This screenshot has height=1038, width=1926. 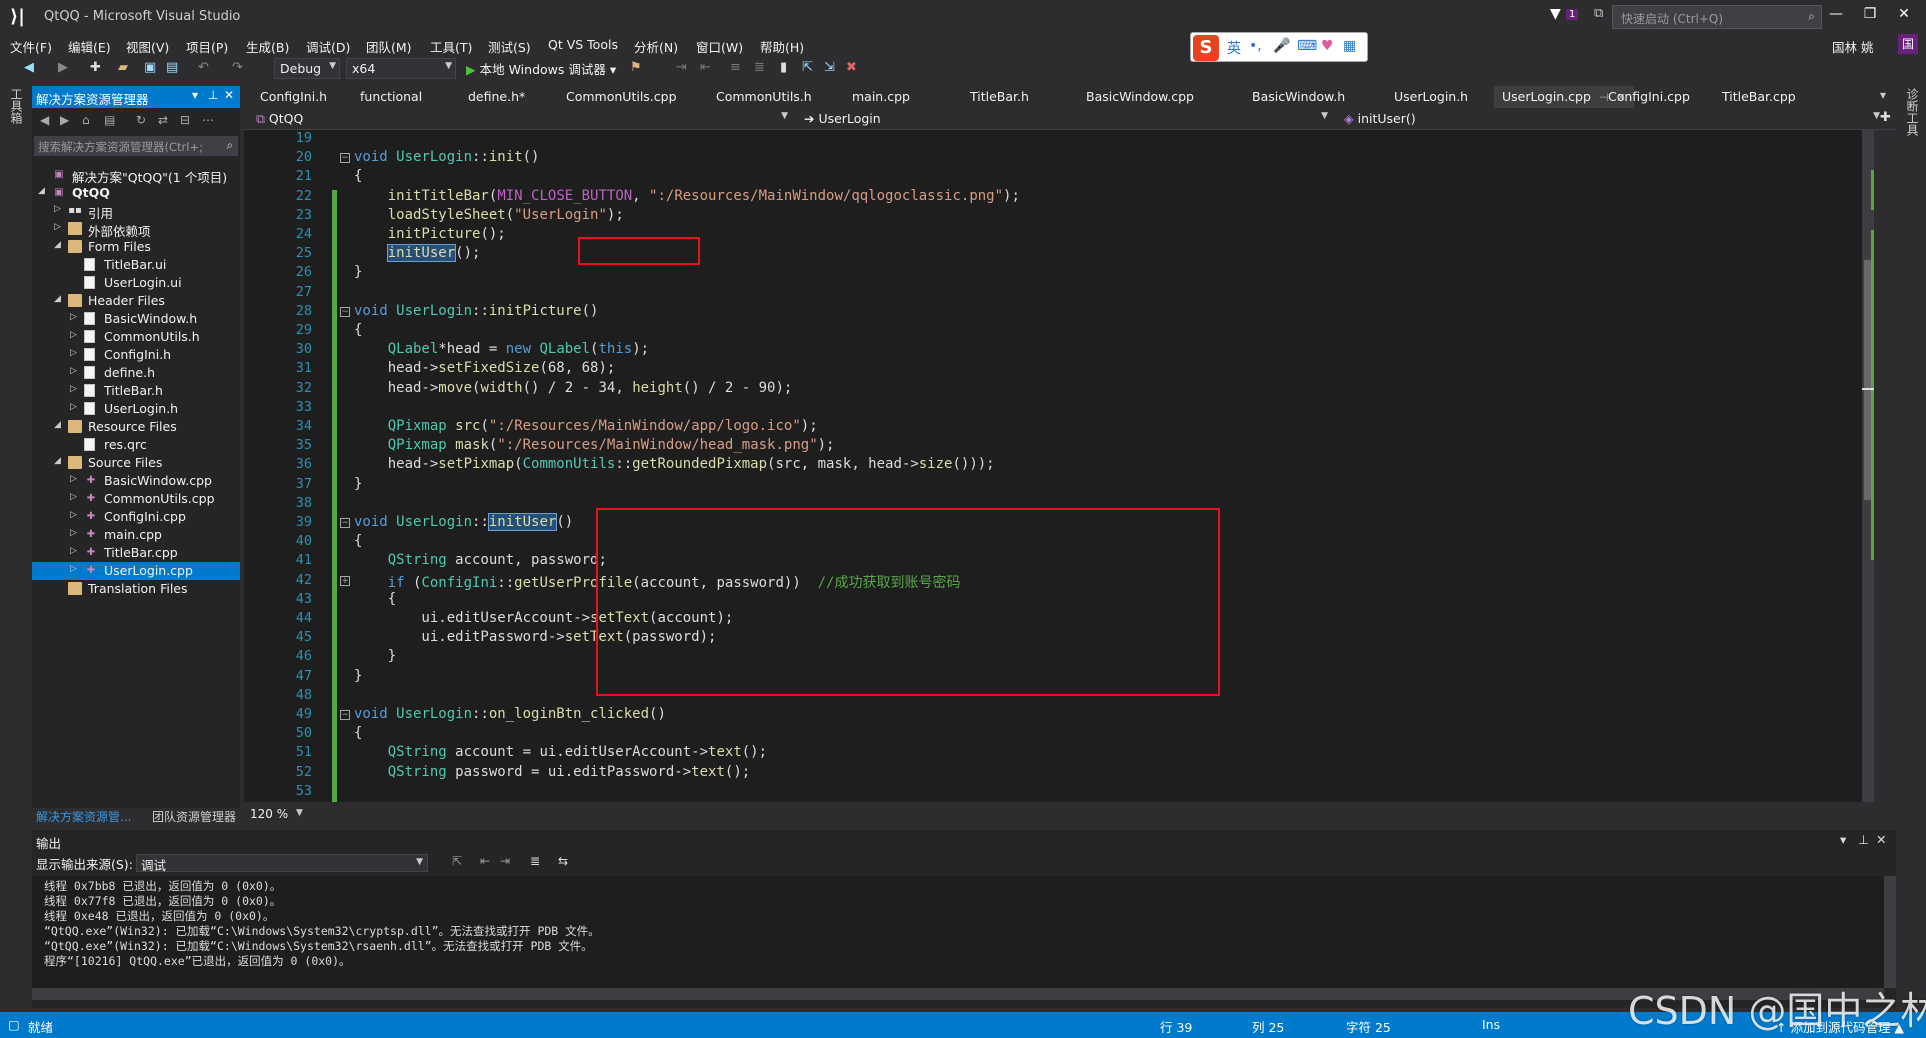 I want to click on filter-icon: ▼, so click(x=1555, y=14).